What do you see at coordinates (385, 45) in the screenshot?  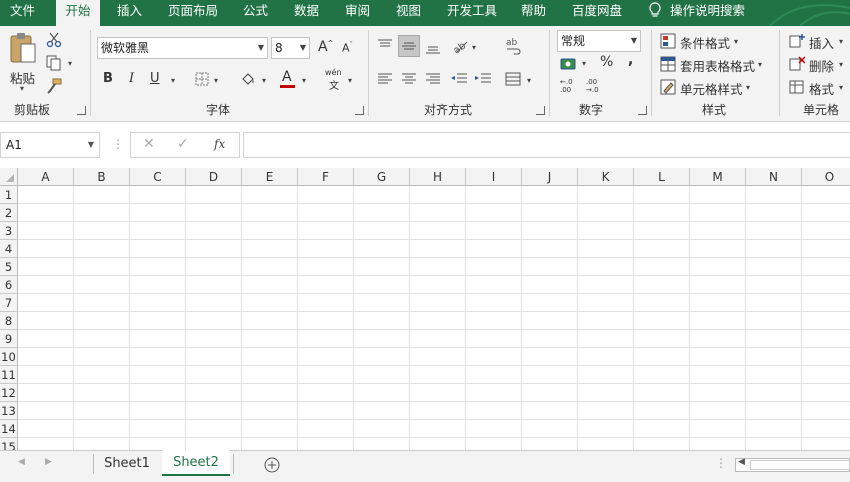 I see `align-top-icon` at bounding box center [385, 45].